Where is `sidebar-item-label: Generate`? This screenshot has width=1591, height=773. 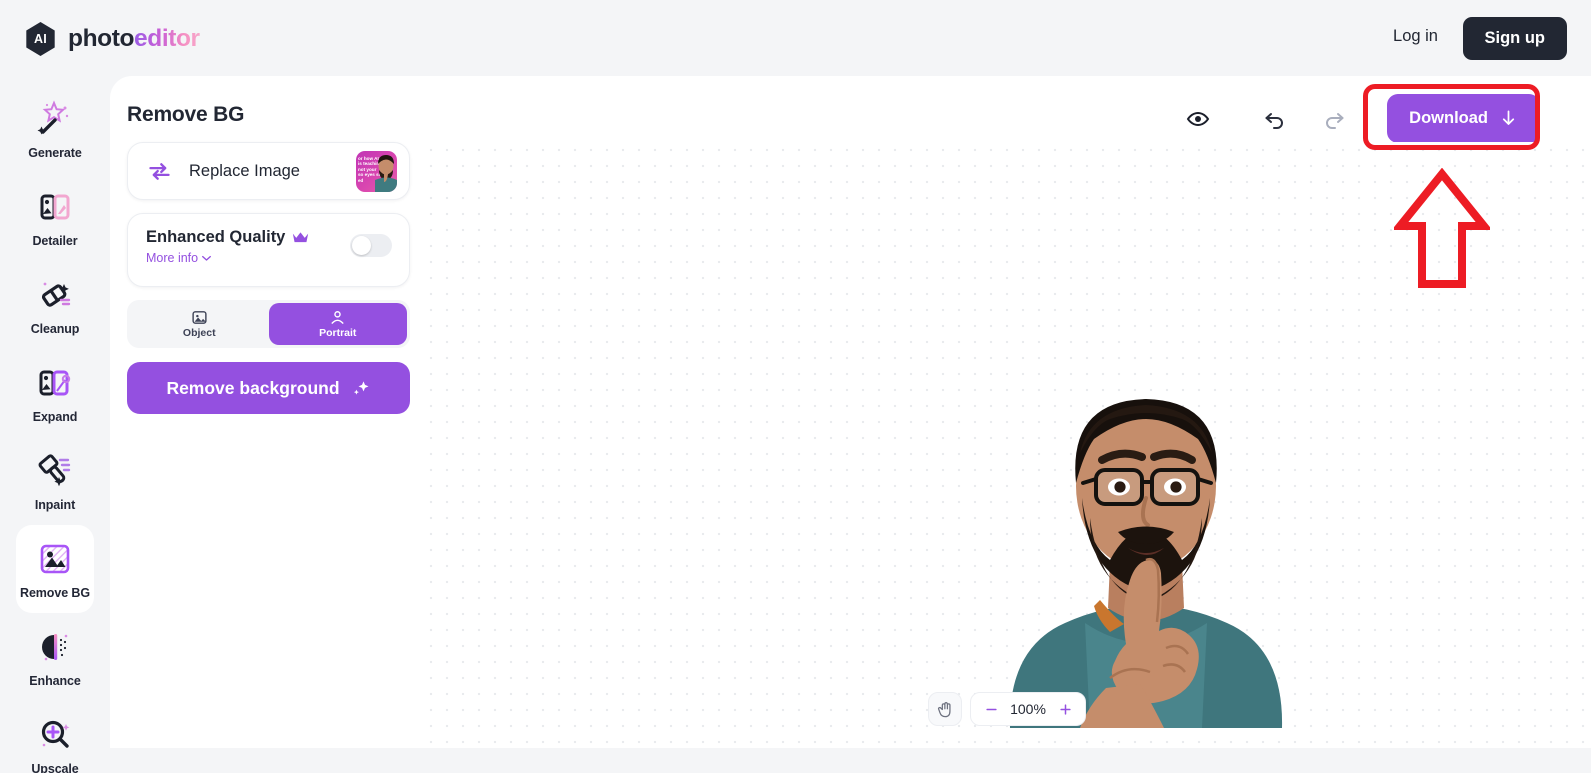
sidebar-item-label: Generate is located at coordinates (55, 152).